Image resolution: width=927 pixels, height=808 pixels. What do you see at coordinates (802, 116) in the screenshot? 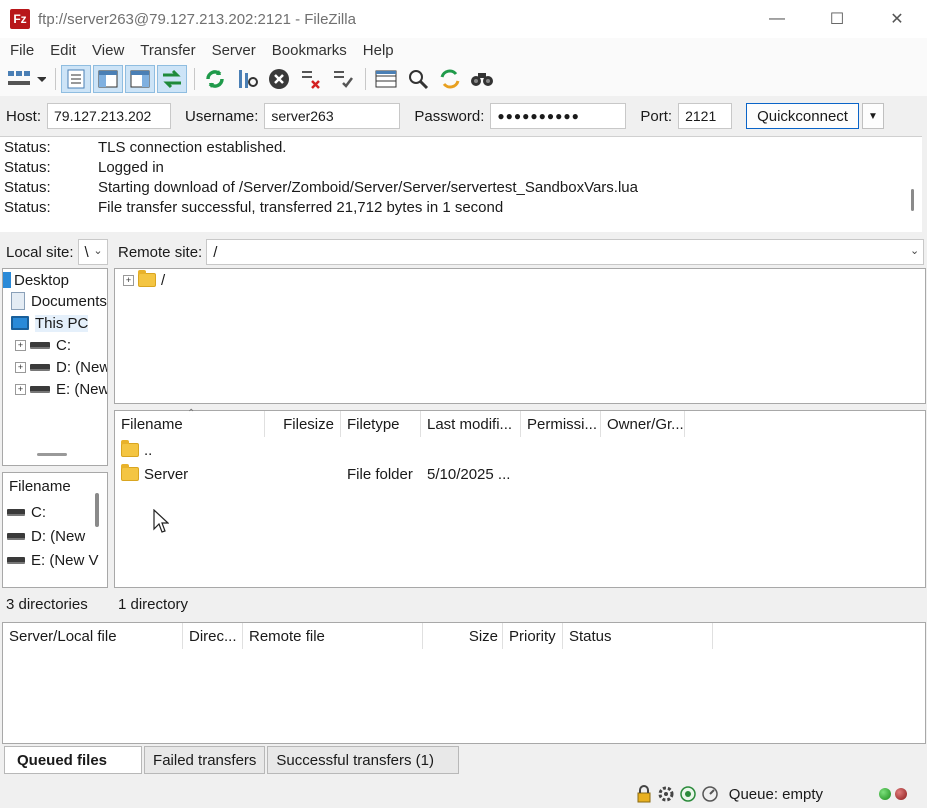
I see `quickconnect-button: Quickconnect` at bounding box center [802, 116].